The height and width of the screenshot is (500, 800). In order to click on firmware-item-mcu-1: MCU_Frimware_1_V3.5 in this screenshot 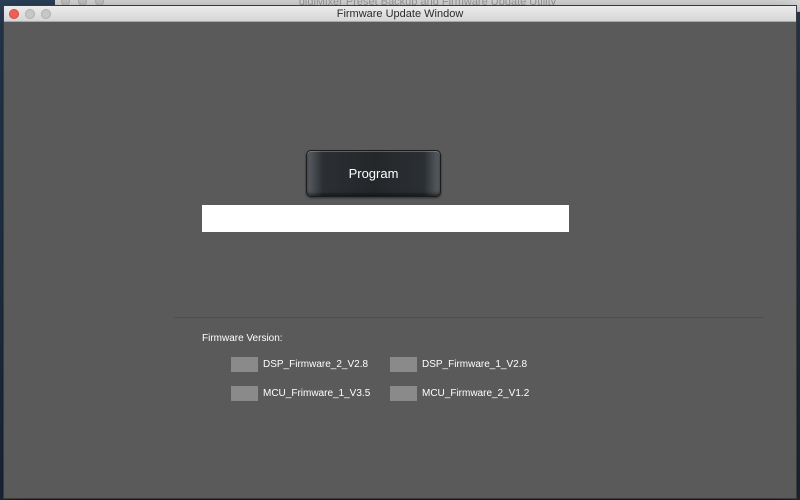, I will do `click(300, 393)`.